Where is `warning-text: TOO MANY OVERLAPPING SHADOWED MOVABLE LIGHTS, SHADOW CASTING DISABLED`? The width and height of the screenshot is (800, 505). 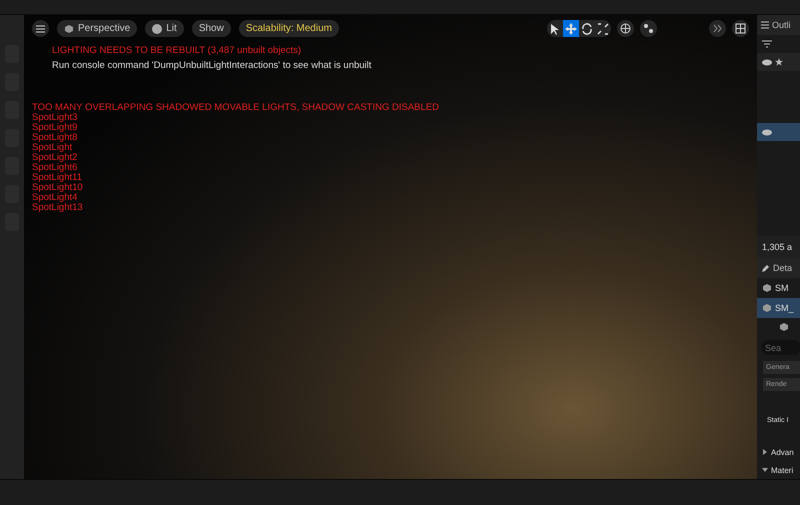
warning-text: TOO MANY OVERLAPPING SHADOWED MOVABLE LIGHTS, SHADOW CASTING DISABLED is located at coordinates (236, 108).